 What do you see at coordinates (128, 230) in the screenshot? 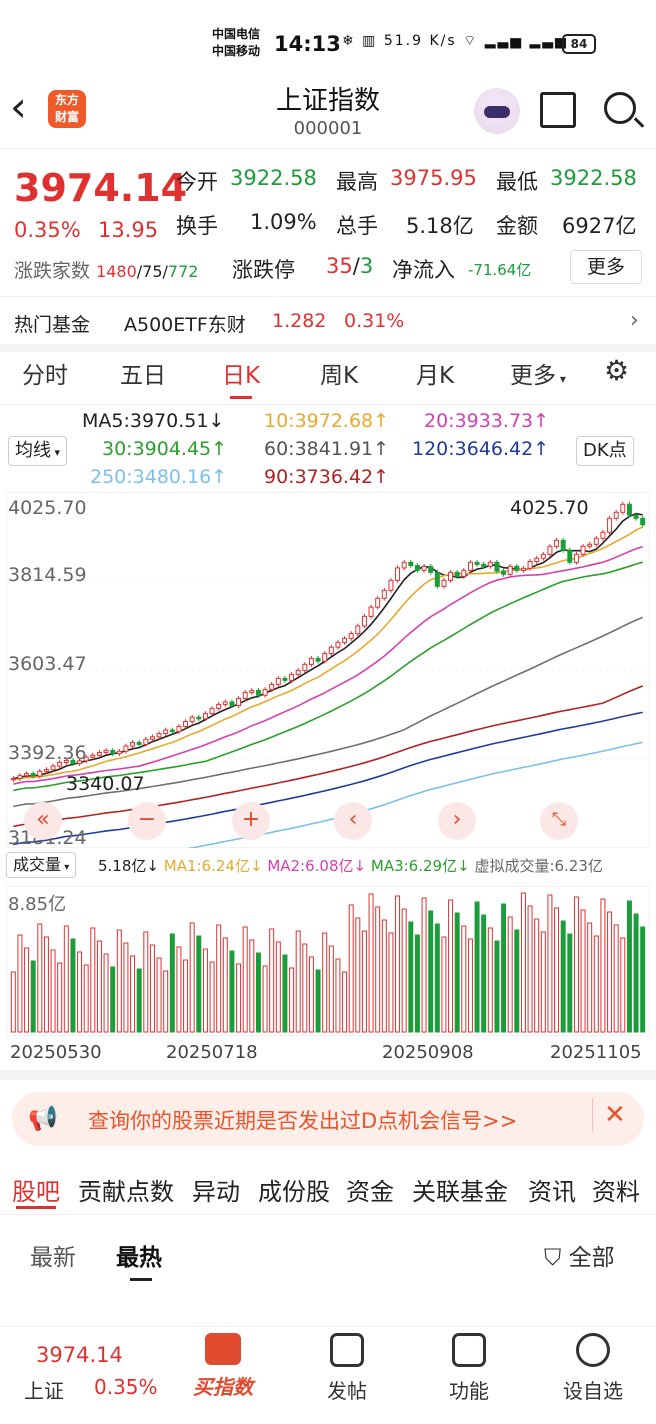
I see `change-value: 13.95` at bounding box center [128, 230].